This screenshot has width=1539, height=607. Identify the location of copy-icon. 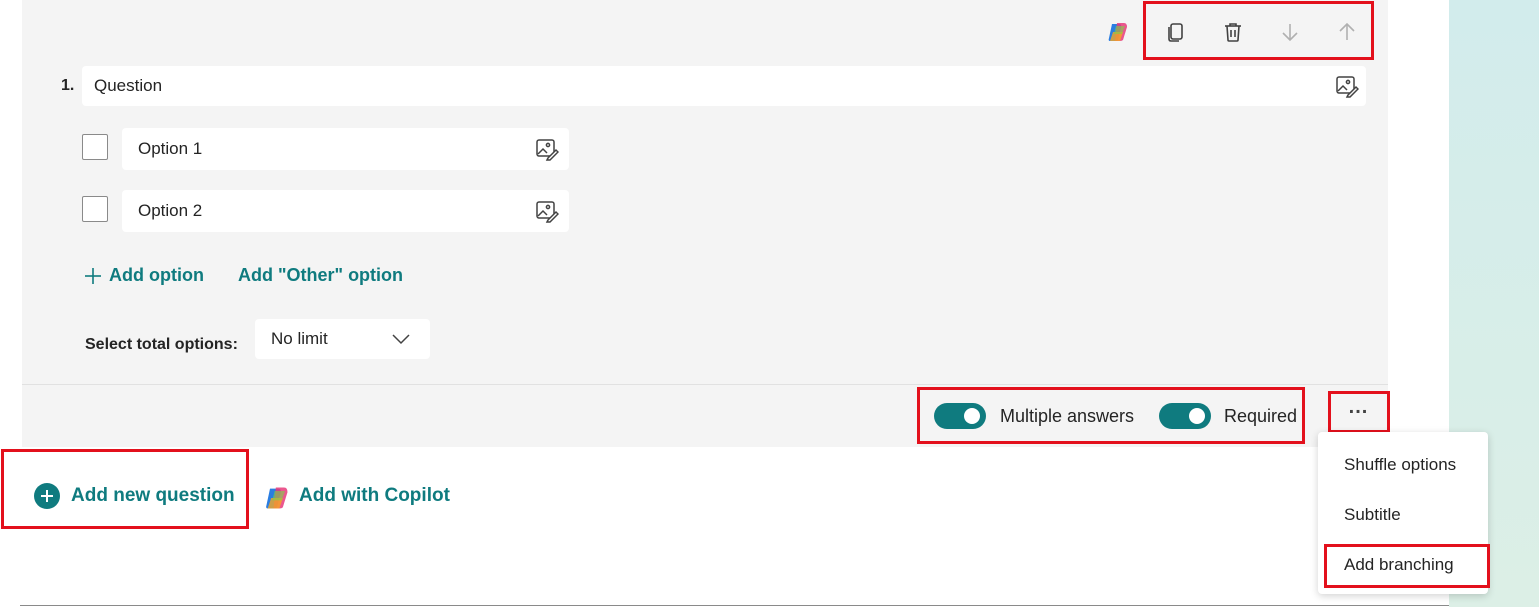
(1176, 32).